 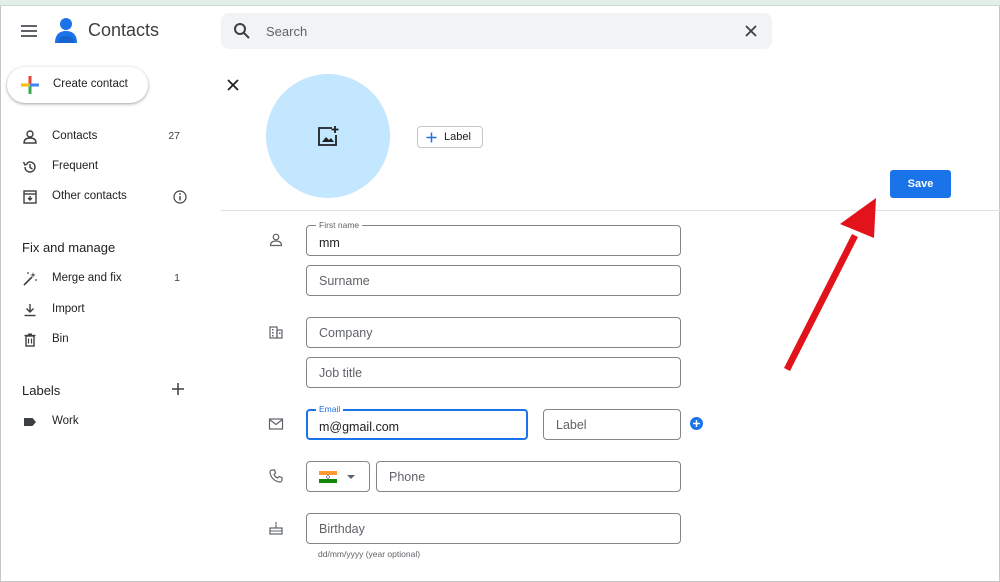 I want to click on email-field: Email, so click(x=417, y=422).